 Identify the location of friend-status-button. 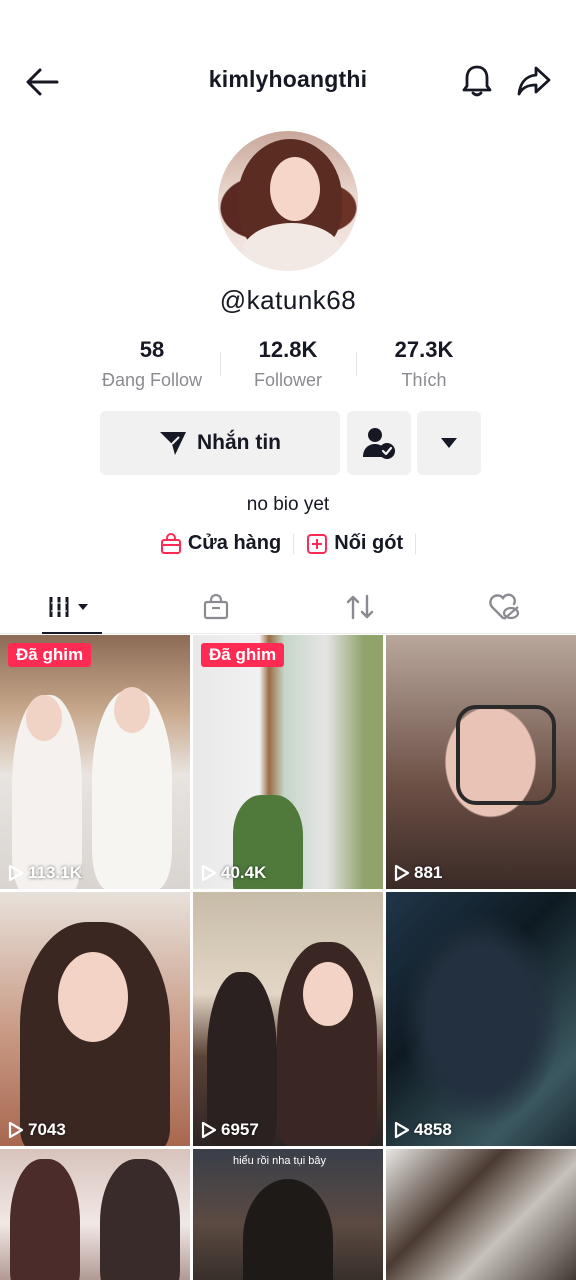
(379, 443).